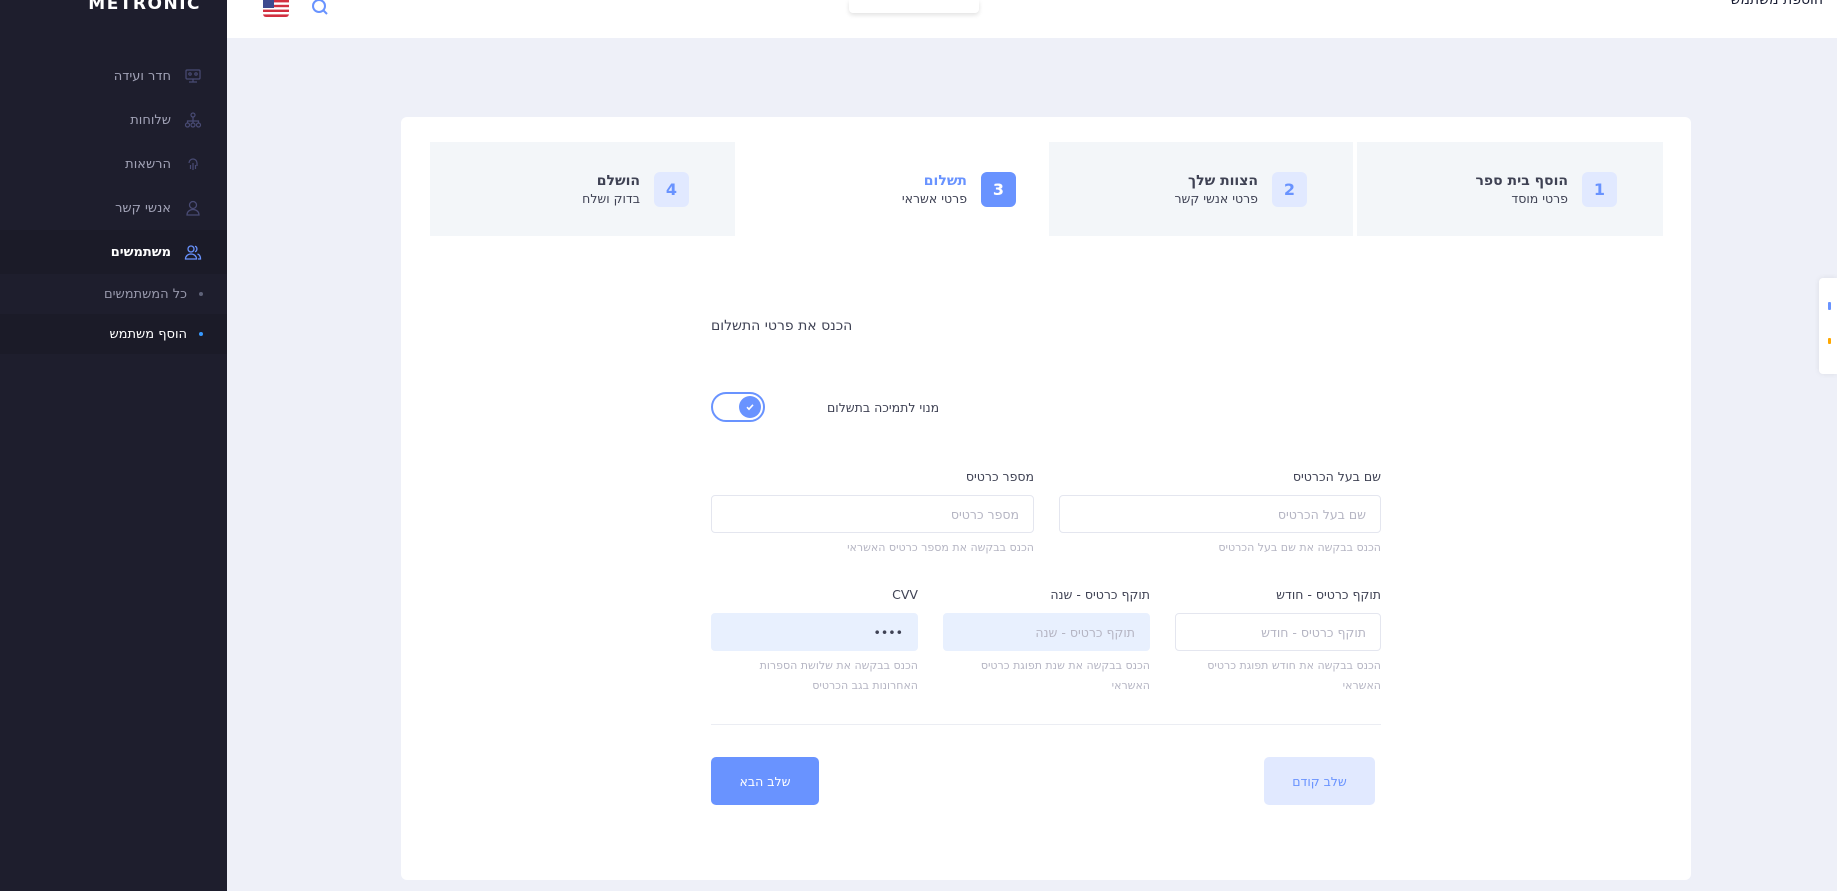 This screenshot has height=891, width=1837. Describe the element at coordinates (1539, 198) in the screenshot. I see `step-desc: פרטי מוסד` at that location.